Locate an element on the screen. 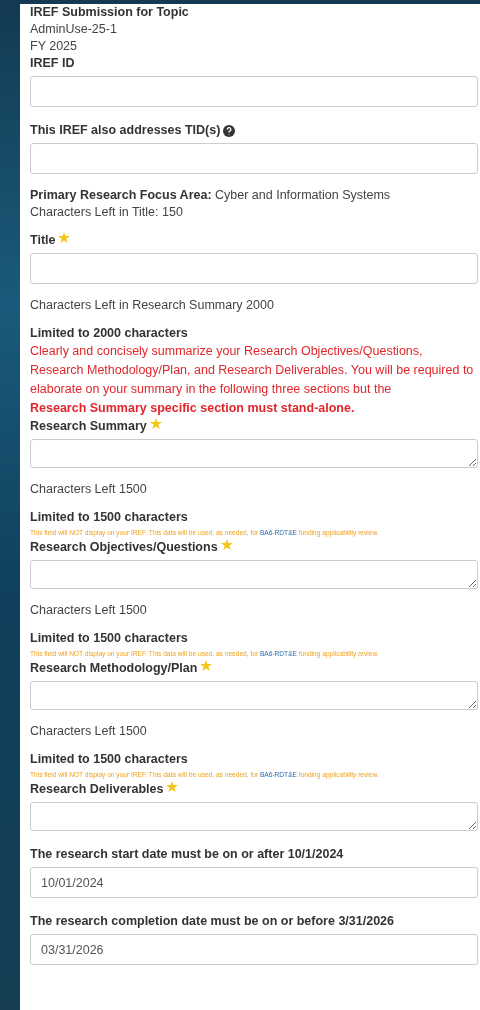 The height and width of the screenshot is (1010, 480). field-label: The research completion date must be on or before 3/31/2026 is located at coordinates (212, 921).